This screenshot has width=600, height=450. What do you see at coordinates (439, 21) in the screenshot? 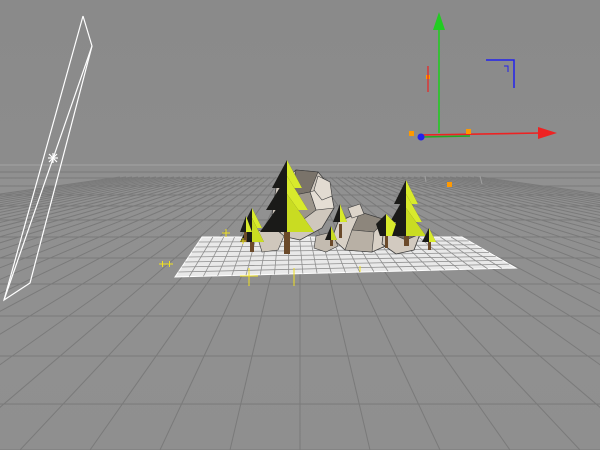
I see `gizmo-y-arrow-icon` at bounding box center [439, 21].